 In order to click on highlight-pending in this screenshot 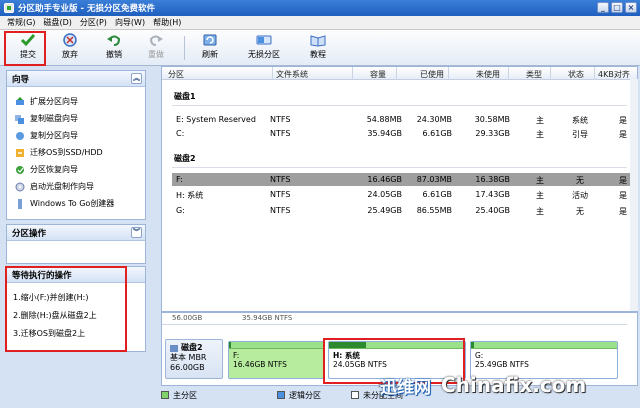, I will do `click(66, 309)`.